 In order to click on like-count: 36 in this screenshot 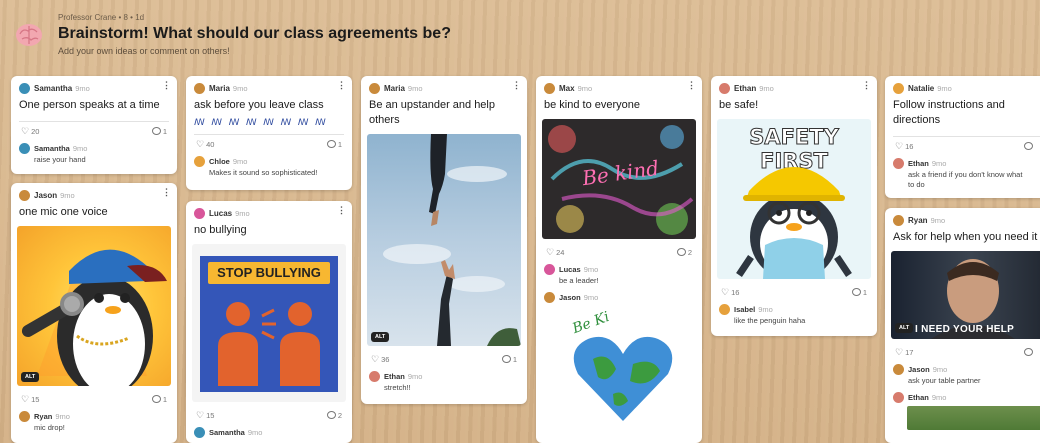, I will do `click(385, 359)`.